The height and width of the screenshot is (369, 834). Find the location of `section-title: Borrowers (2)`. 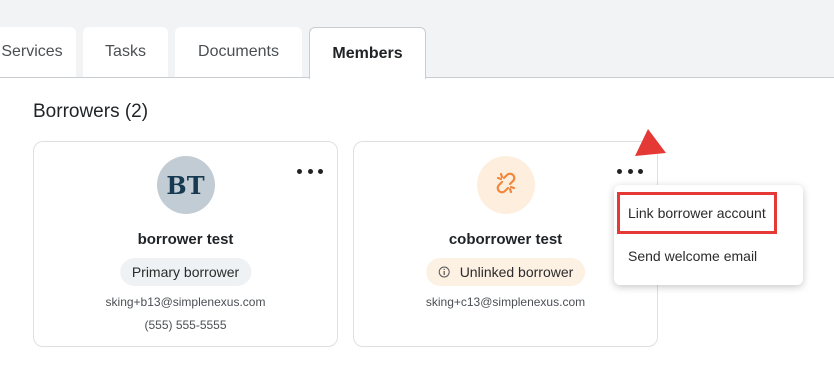

section-title: Borrowers (2) is located at coordinates (91, 111).